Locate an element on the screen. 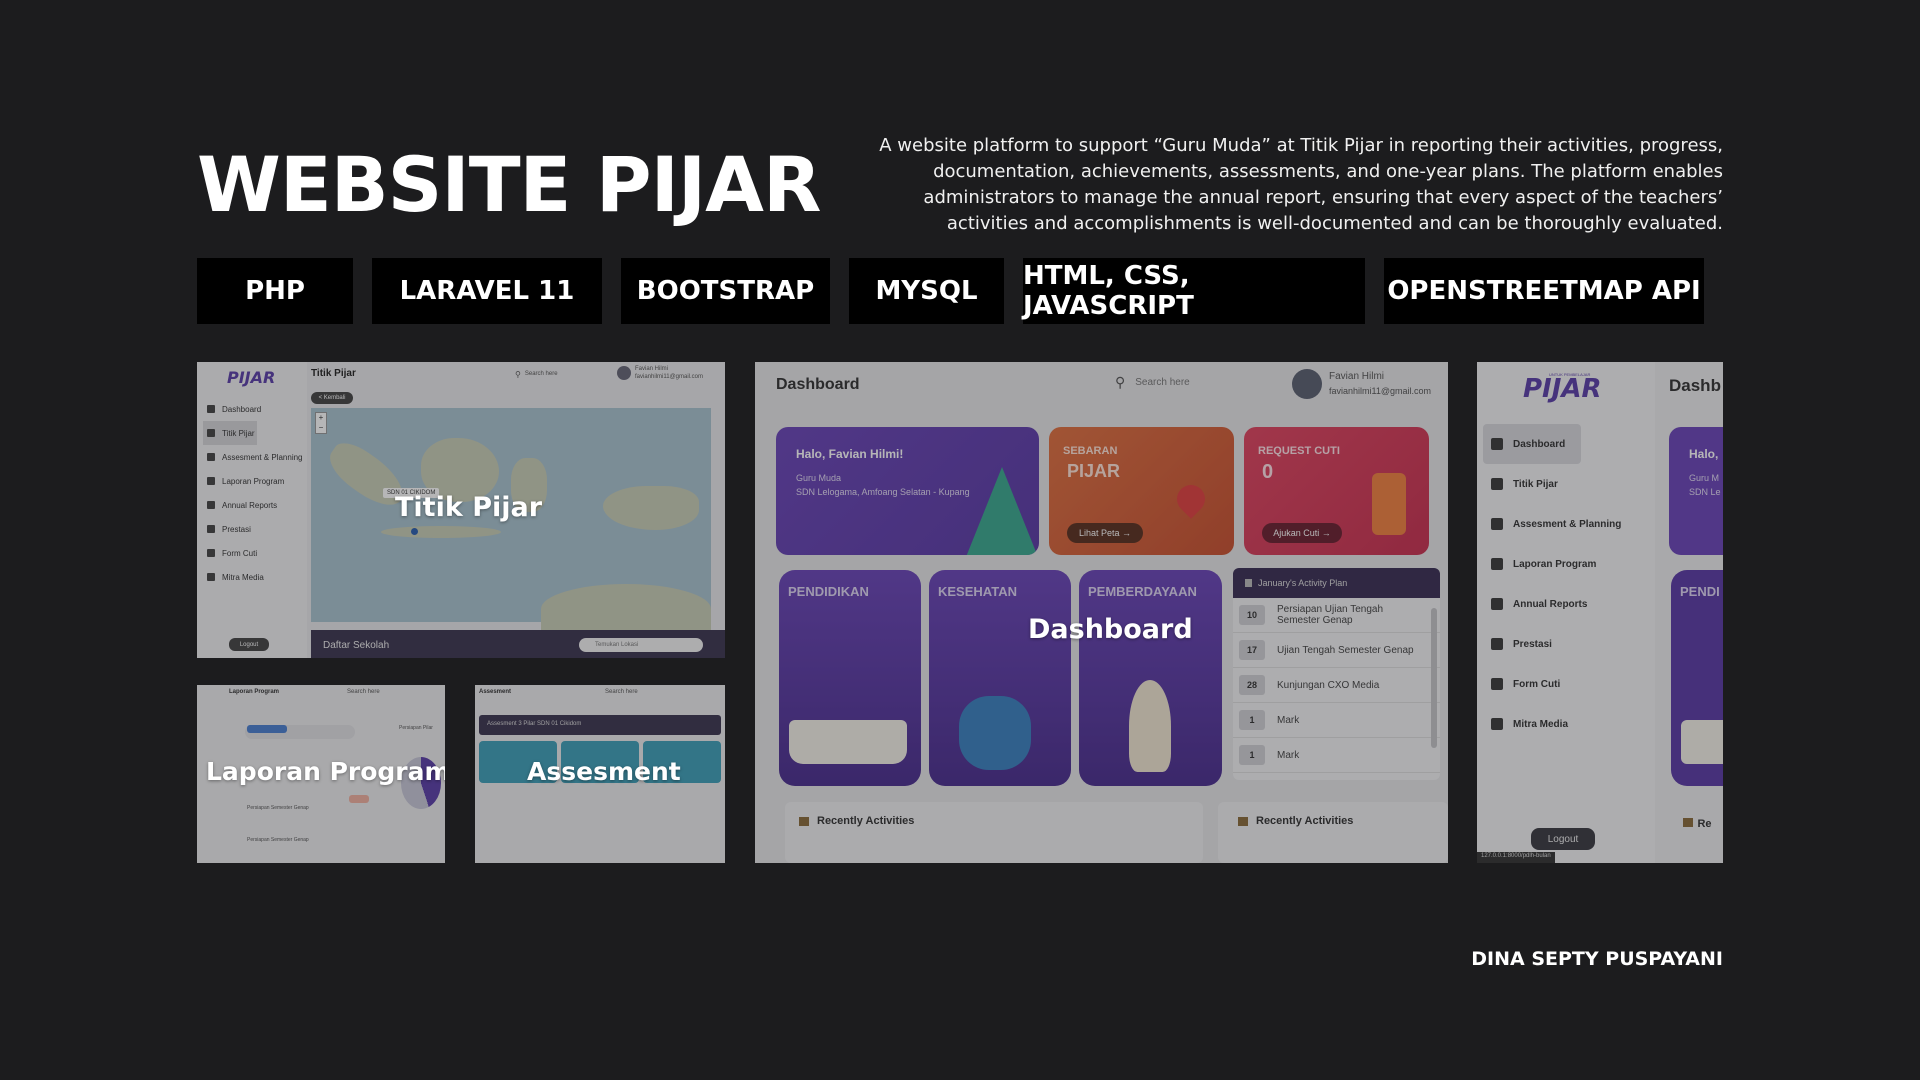 Image resolution: width=1920 pixels, height=1080 pixels. tag-mysql: MYSQL is located at coordinates (926, 291).